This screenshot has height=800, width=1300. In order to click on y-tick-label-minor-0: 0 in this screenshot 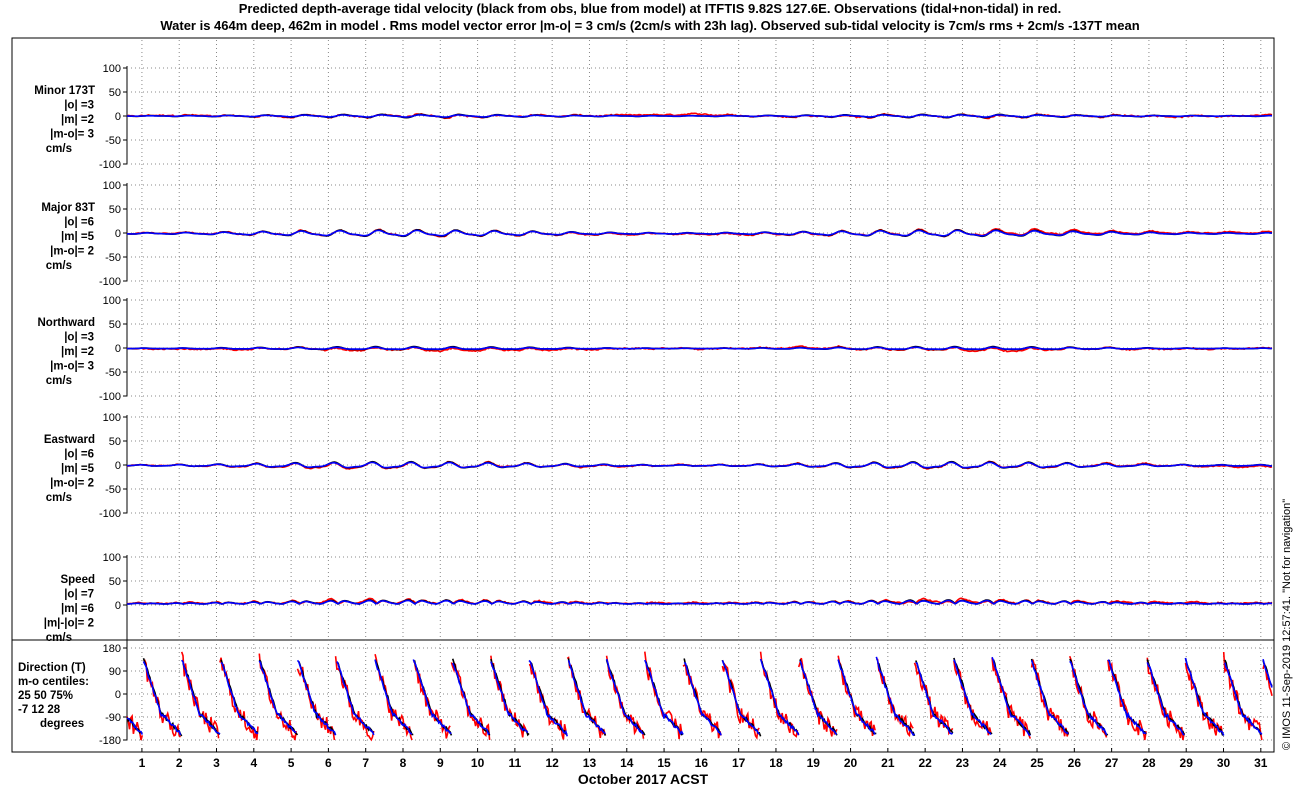, I will do `click(118, 117)`.